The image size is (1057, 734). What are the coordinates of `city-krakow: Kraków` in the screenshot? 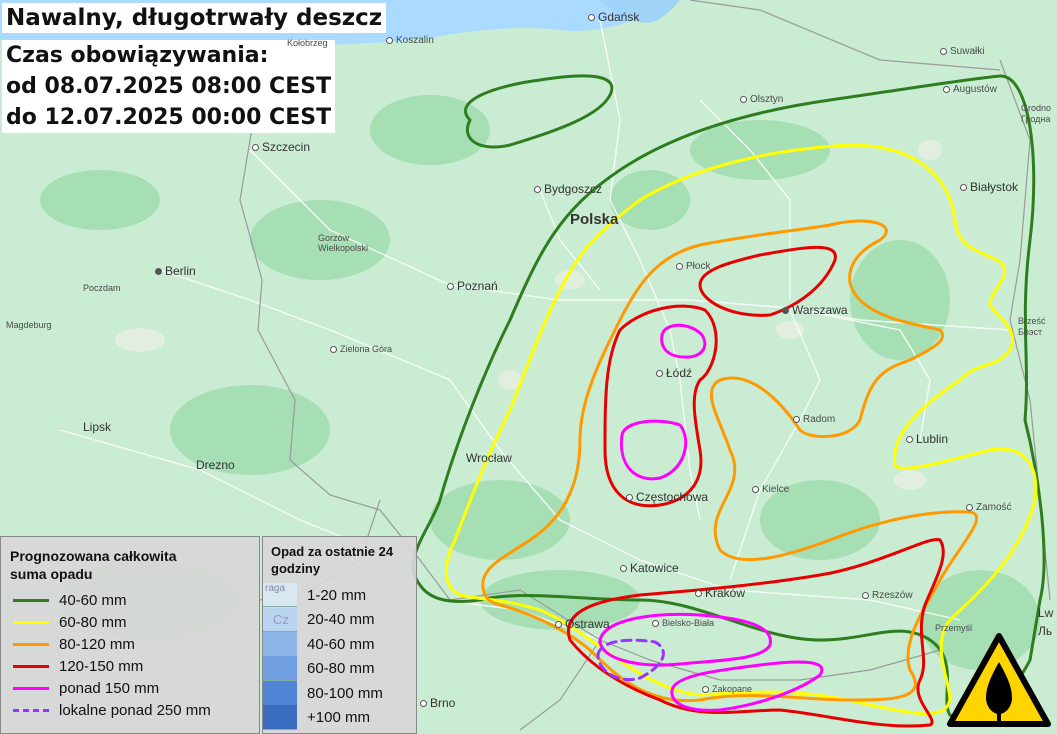 It's located at (720, 593).